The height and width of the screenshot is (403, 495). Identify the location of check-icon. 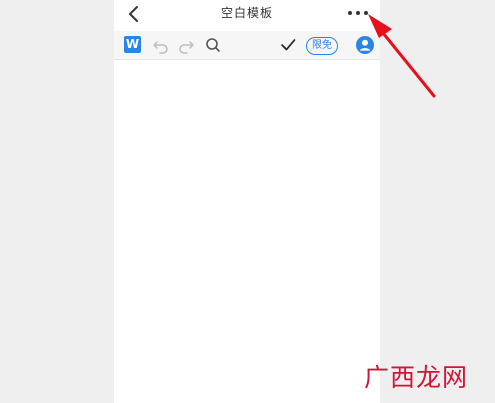
(288, 45).